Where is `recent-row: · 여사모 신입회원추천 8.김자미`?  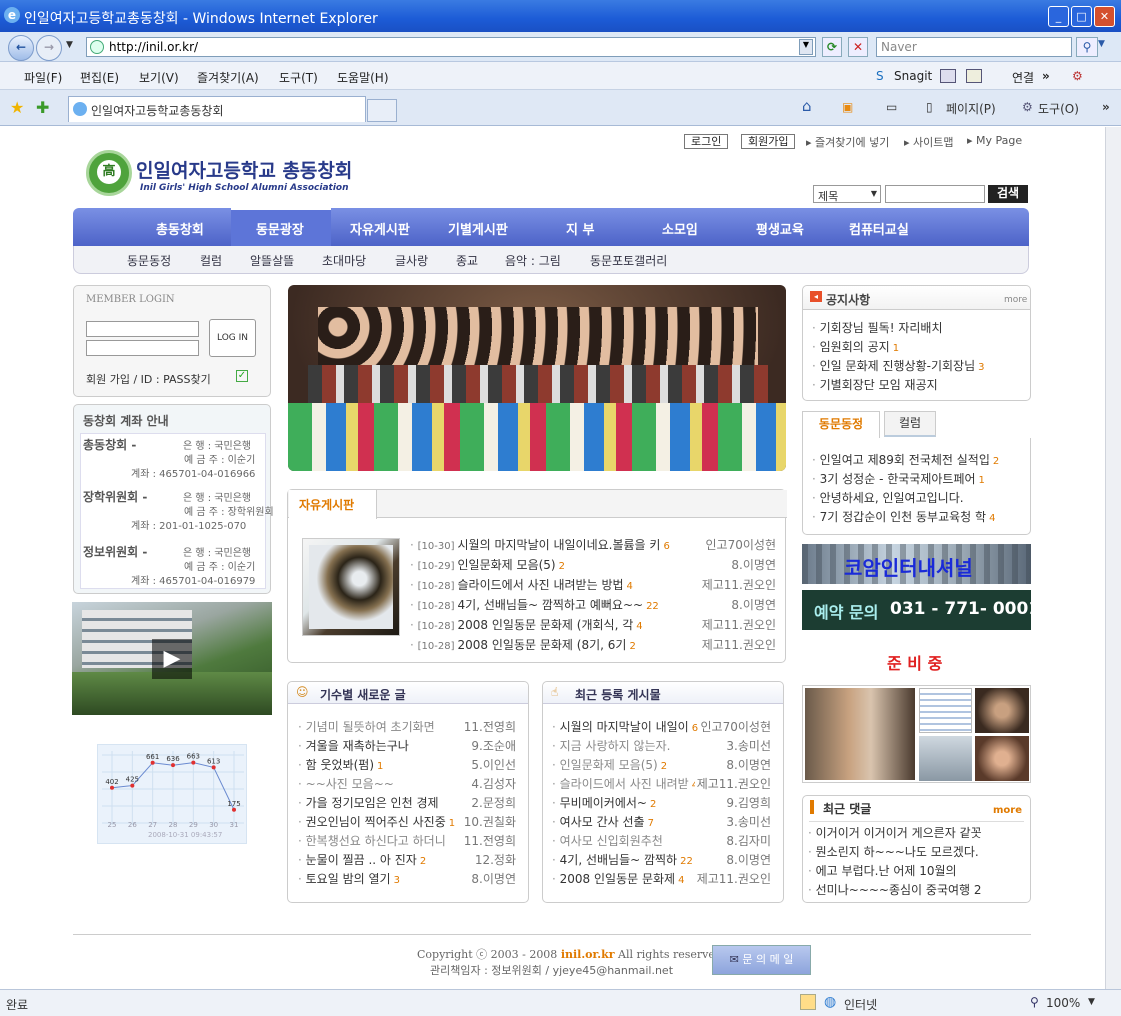 recent-row: · 여사모 신입회원추천 8.김자미 is located at coordinates (661, 840).